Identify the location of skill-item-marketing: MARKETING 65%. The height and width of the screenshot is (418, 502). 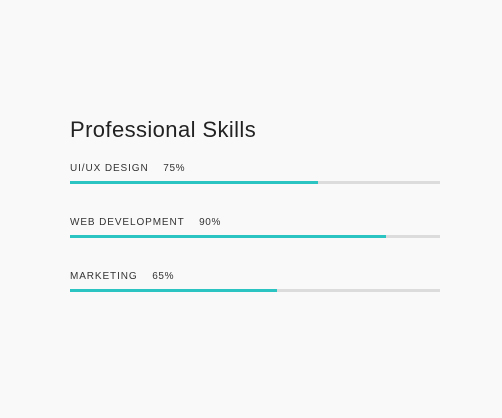
(255, 298).